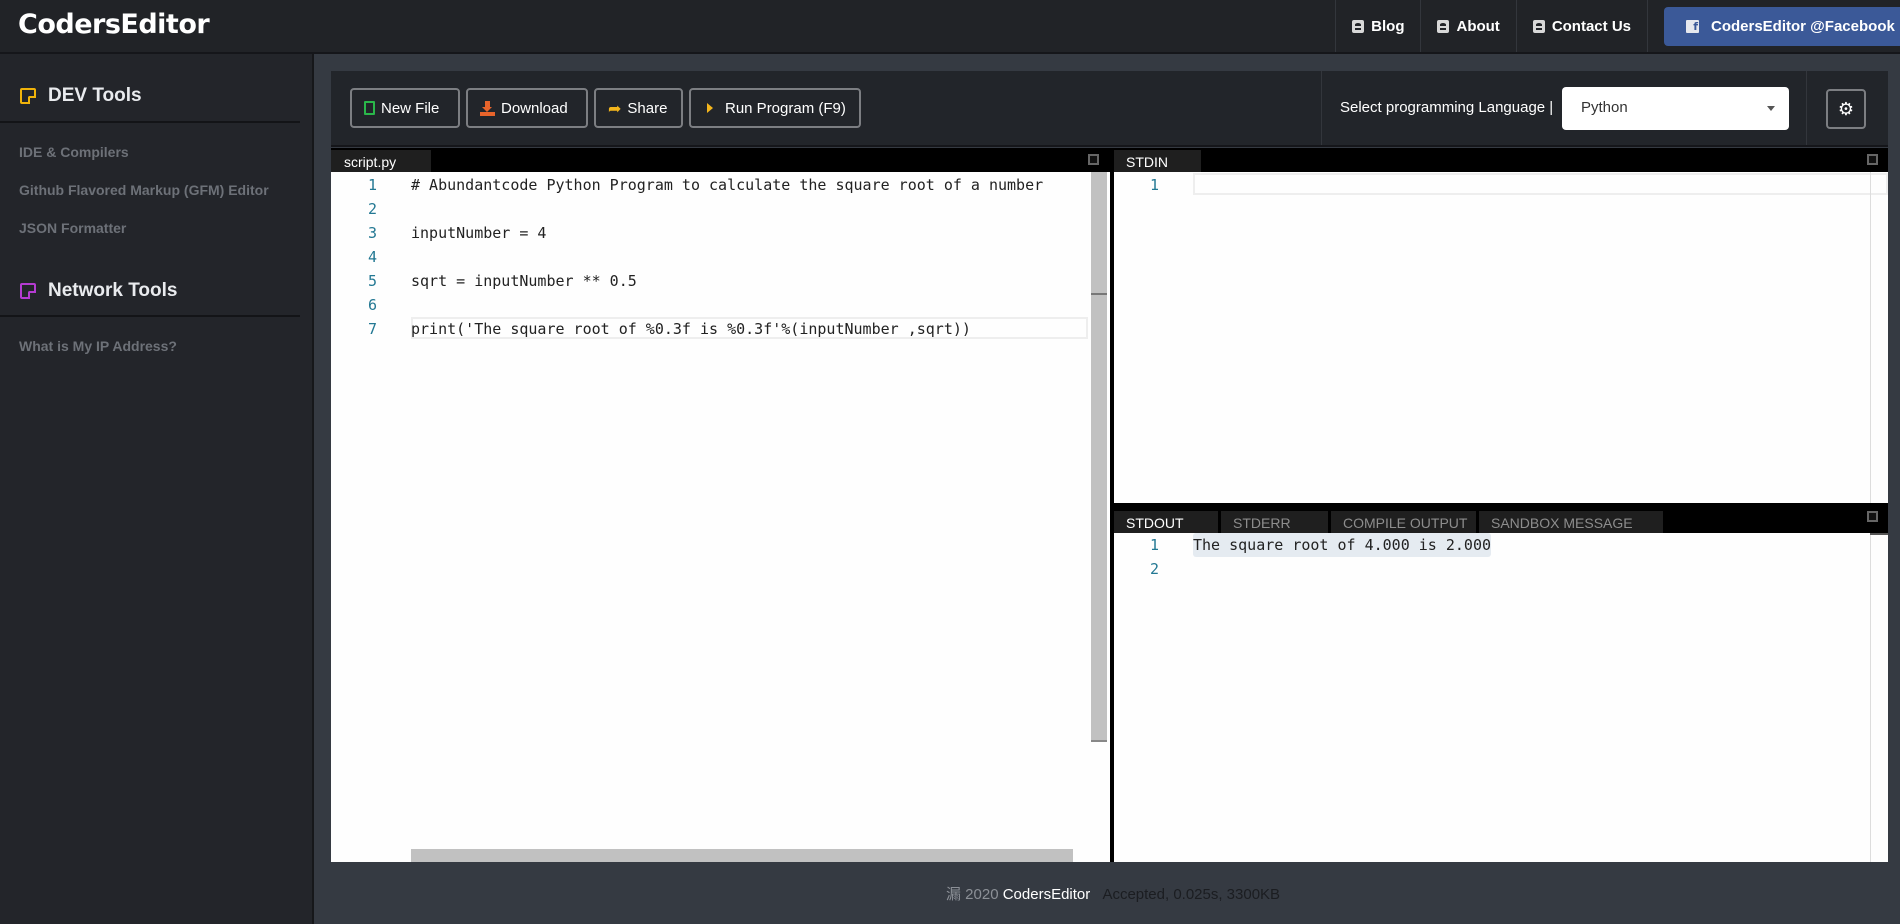  I want to click on nav-blog-label: Blog, so click(1388, 26).